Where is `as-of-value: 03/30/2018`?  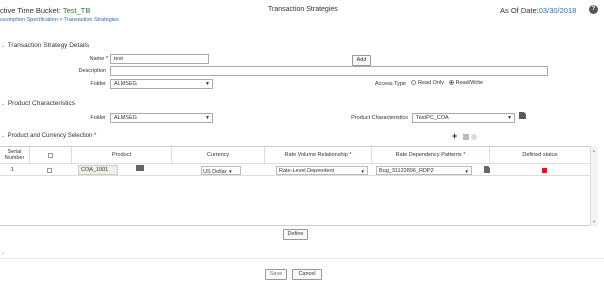
as-of-value: 03/30/2018 is located at coordinates (558, 10).